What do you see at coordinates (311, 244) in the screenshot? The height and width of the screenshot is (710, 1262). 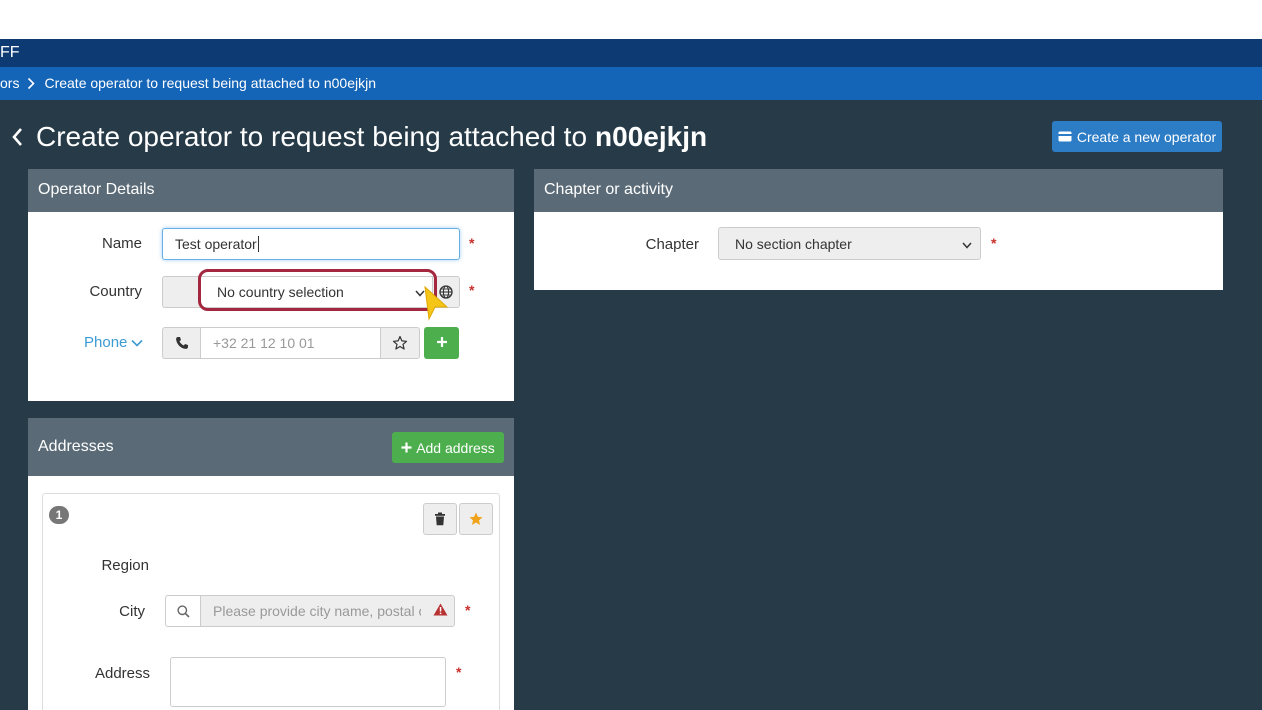 I see `name-input: Test operator` at bounding box center [311, 244].